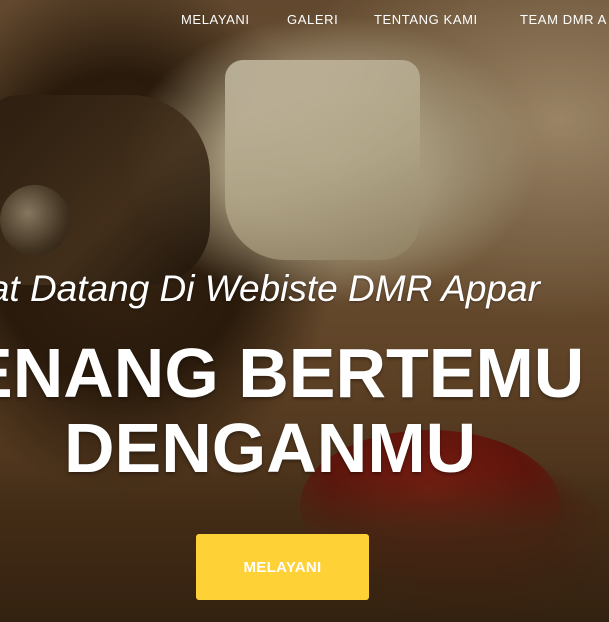 This screenshot has height=622, width=609. I want to click on welcome-subheading: mat Datang Di Webiste DMR Appar, so click(270, 288).